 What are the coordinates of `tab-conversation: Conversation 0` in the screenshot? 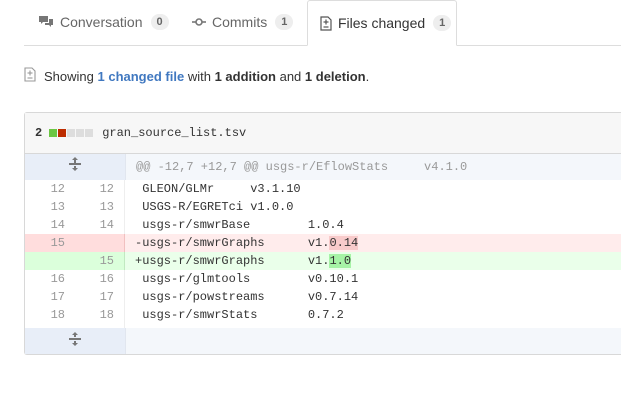 It's located at (103, 22).